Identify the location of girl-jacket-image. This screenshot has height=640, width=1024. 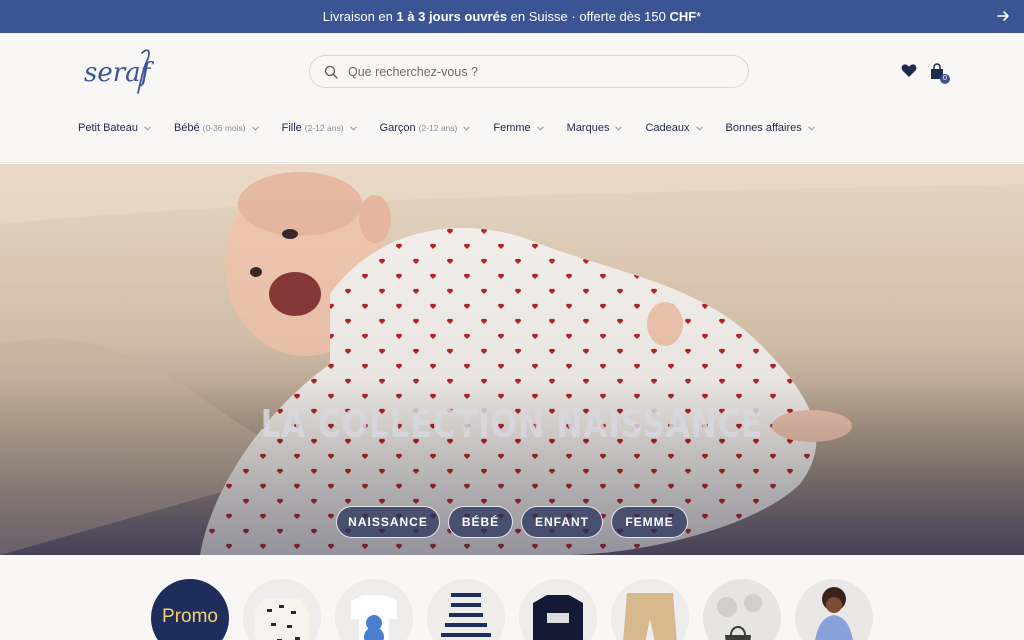
(834, 609).